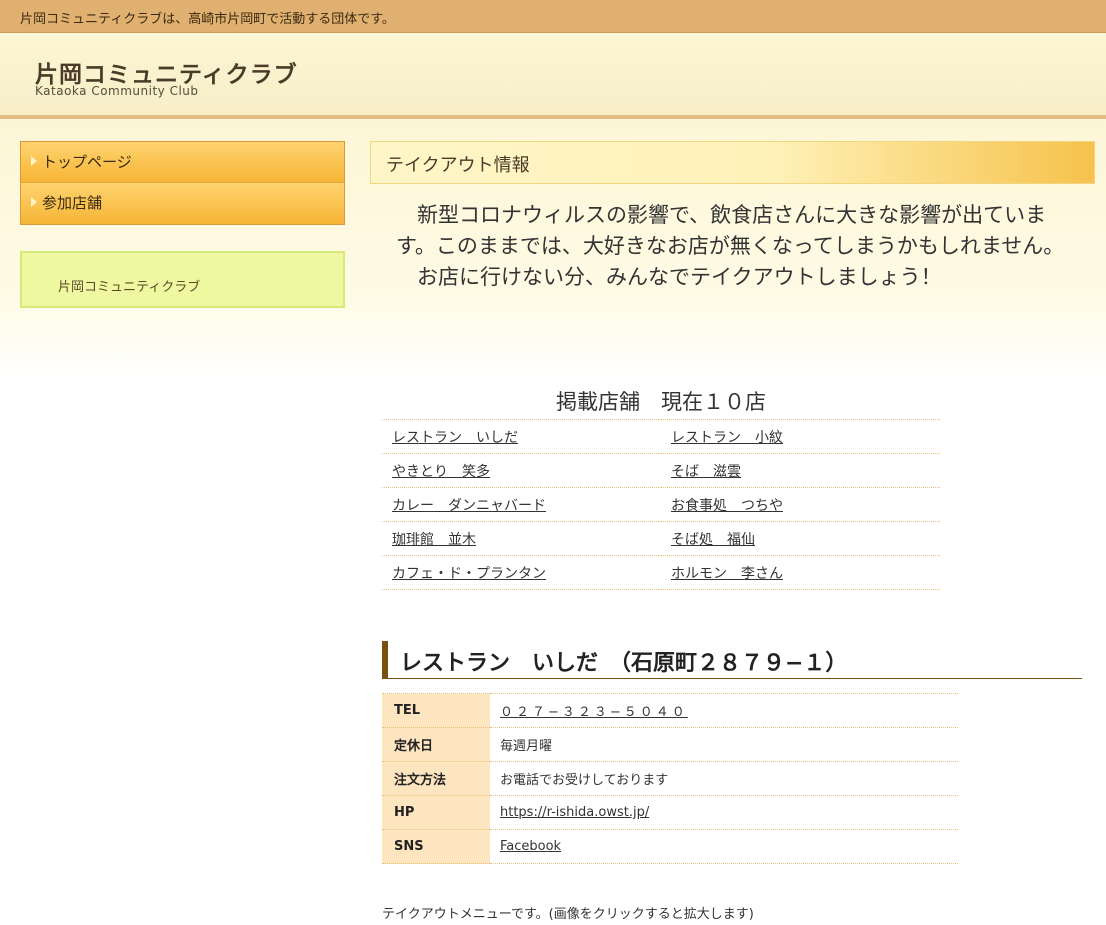  I want to click on shop-link: ホルモン 李さん, so click(727, 574).